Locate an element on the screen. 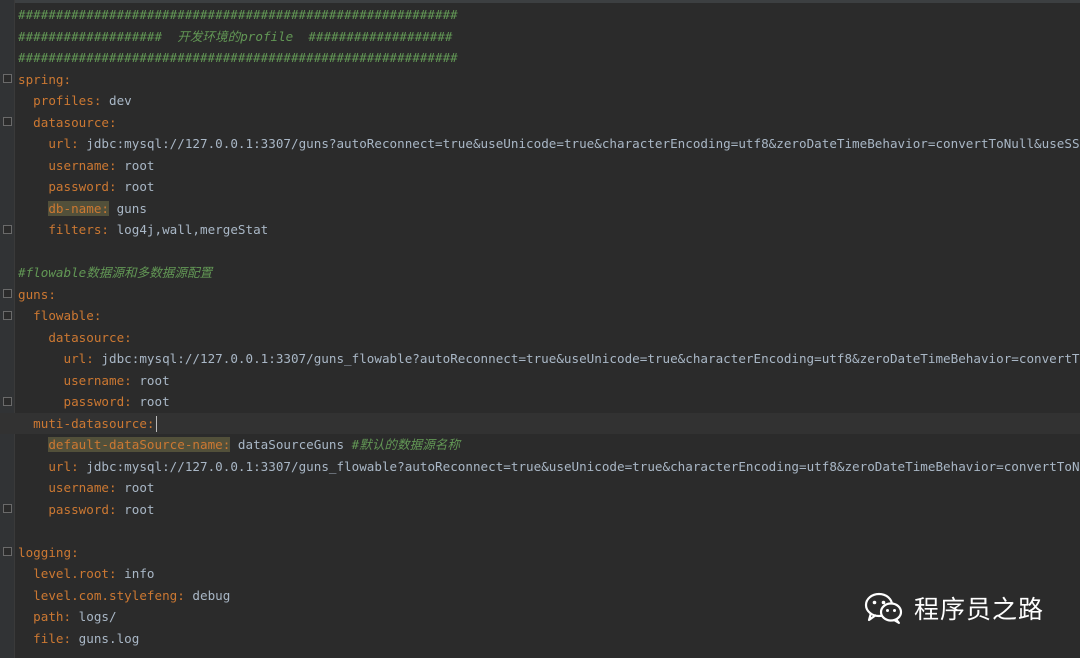  yaml-value: info is located at coordinates (135, 573).